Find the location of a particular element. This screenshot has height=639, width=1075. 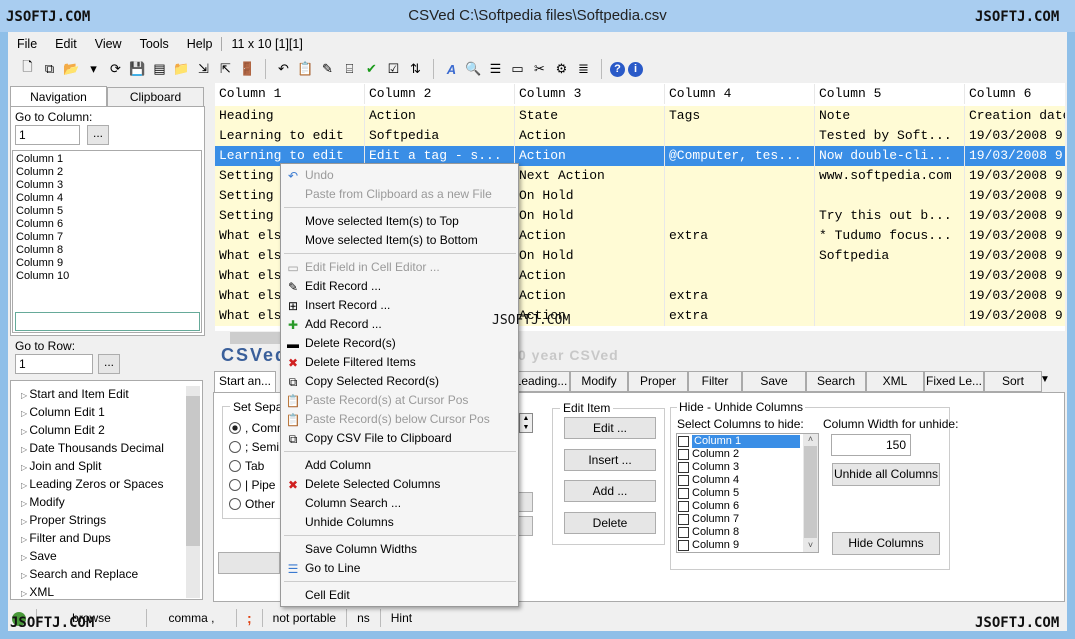

hide-column-item: Column 6 is located at coordinates (747, 506).